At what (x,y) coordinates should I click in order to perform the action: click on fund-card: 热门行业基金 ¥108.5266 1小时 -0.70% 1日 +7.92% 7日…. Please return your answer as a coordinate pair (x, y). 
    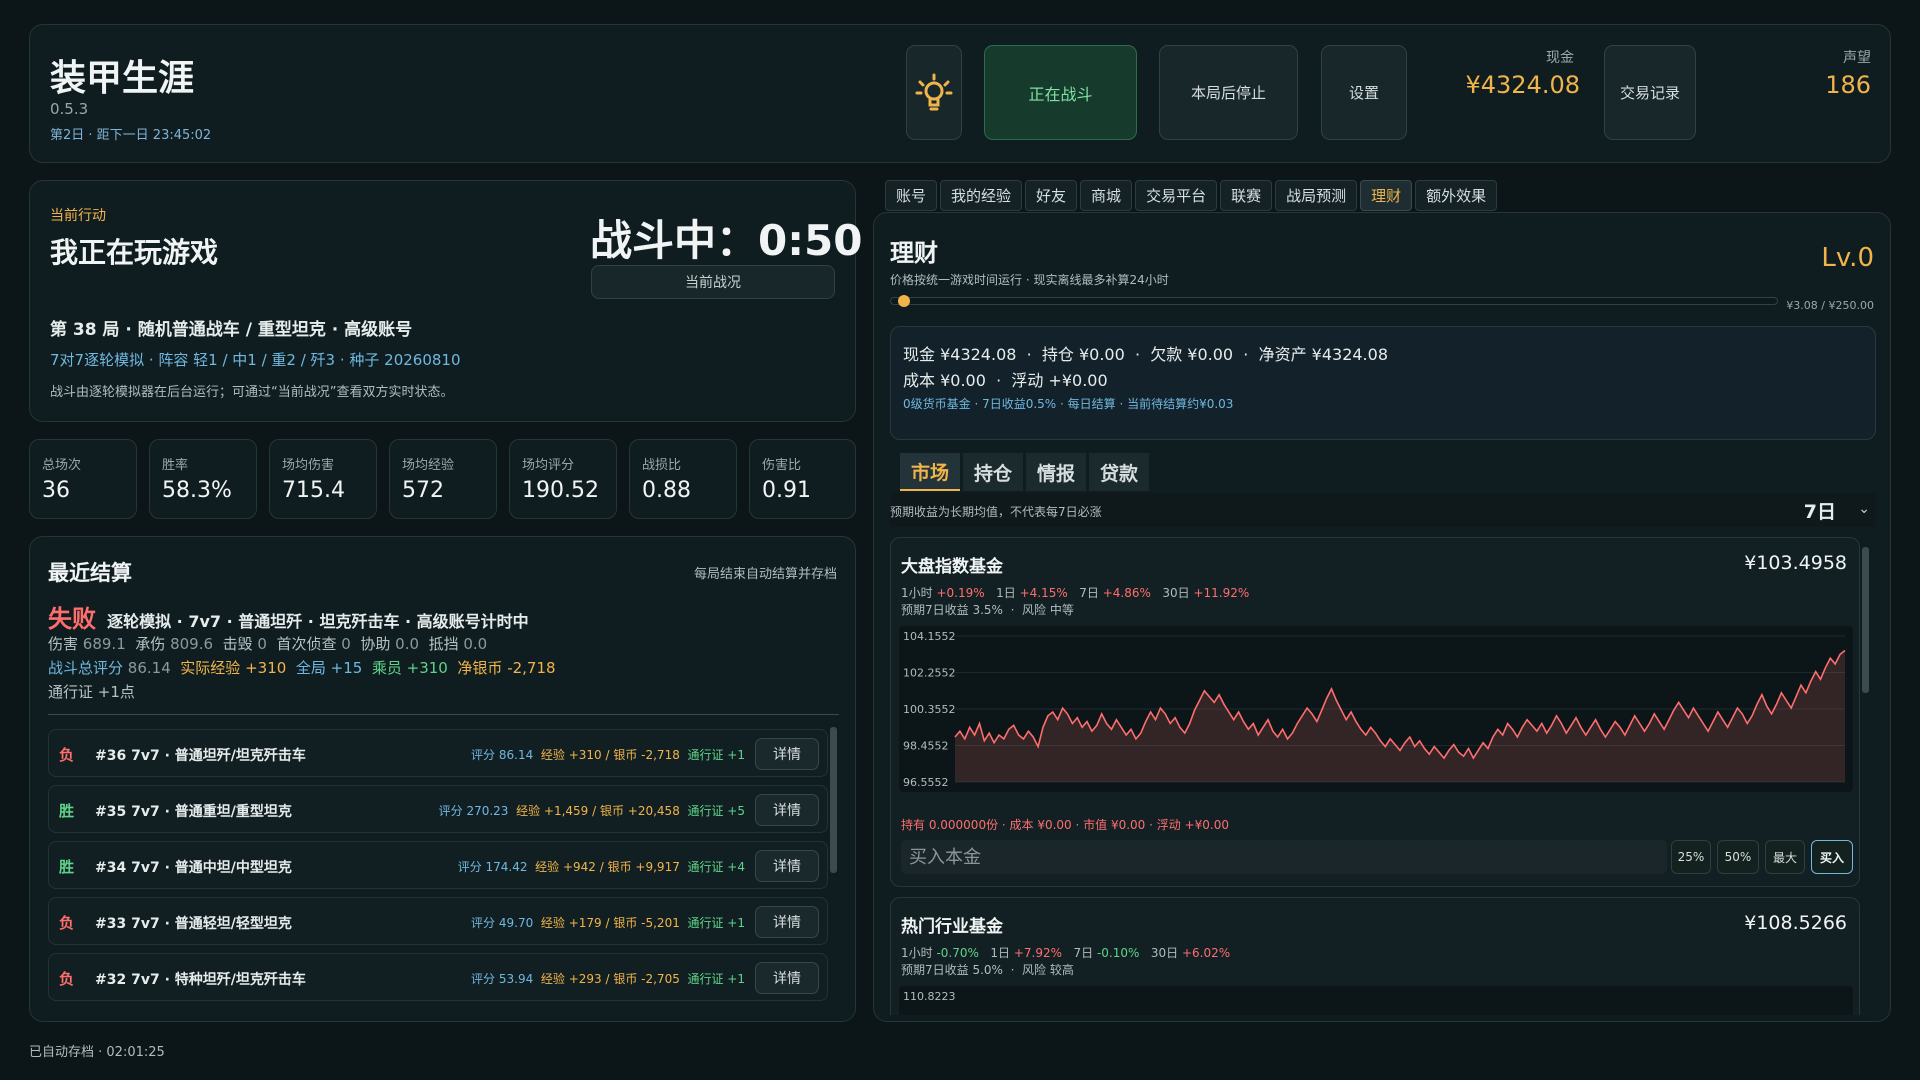
    Looking at the image, I should click on (1375, 956).